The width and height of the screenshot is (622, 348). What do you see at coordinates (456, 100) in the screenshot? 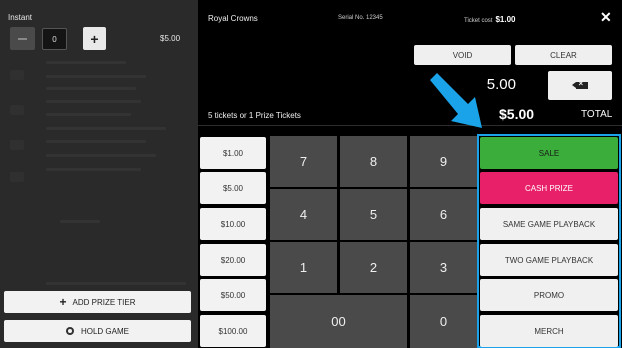
I see `arrow-pointer-icon` at bounding box center [456, 100].